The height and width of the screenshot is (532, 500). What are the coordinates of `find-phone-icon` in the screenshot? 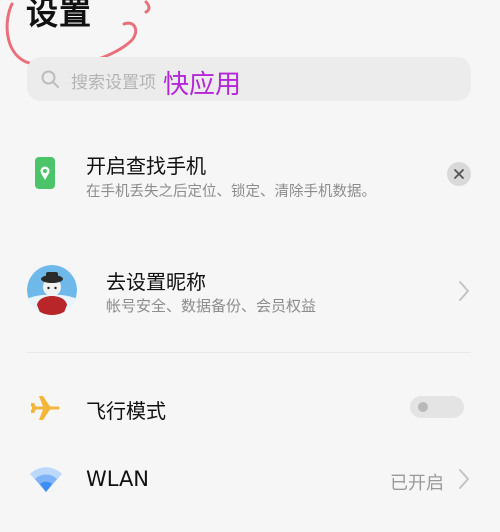 It's located at (45, 173).